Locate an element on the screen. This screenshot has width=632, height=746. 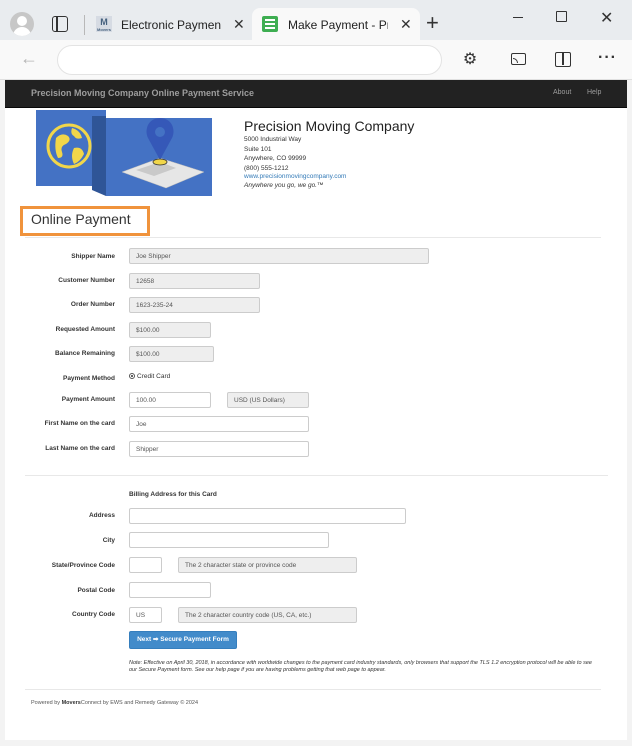
split-screen-icon is located at coordinates (563, 59).